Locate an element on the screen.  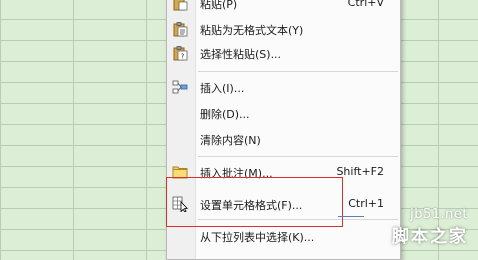
menu-item-paste: 粘贴(P) Ctrl+V is located at coordinates (283, 7).